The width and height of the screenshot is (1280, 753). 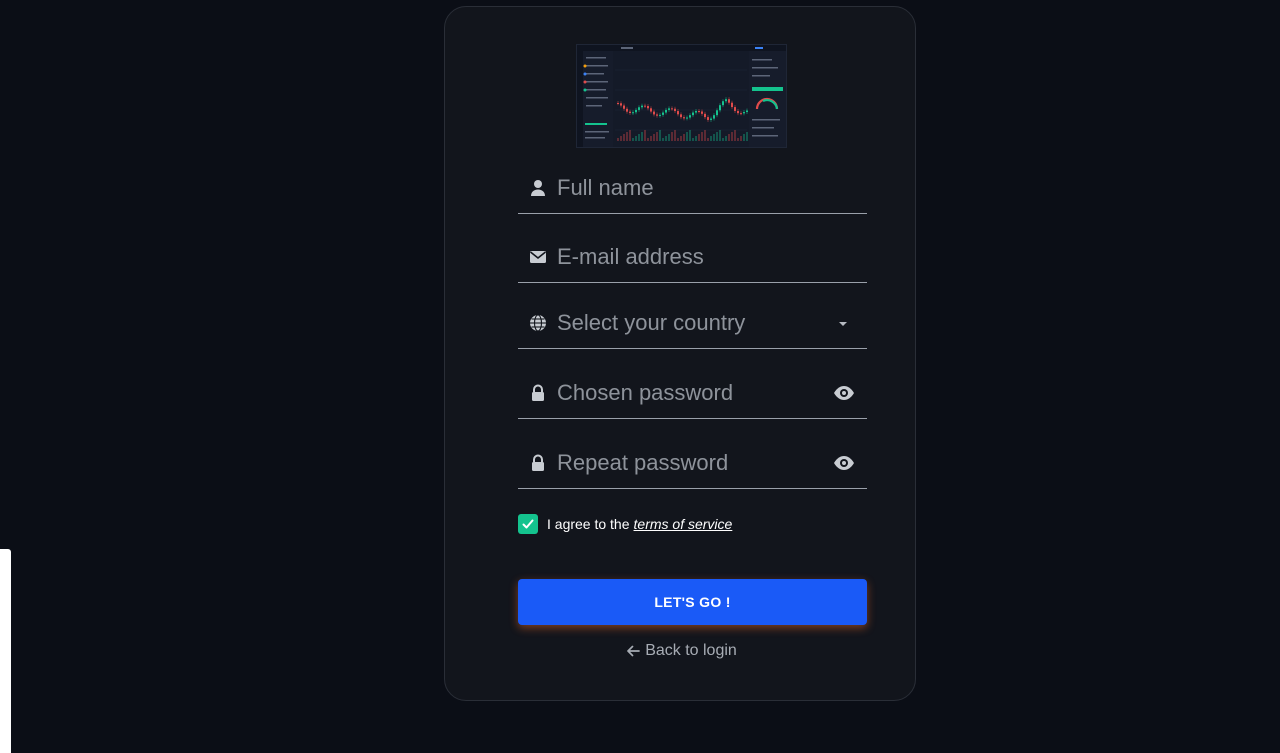 What do you see at coordinates (691, 650) in the screenshot?
I see `back-to-login-label: Back to login` at bounding box center [691, 650].